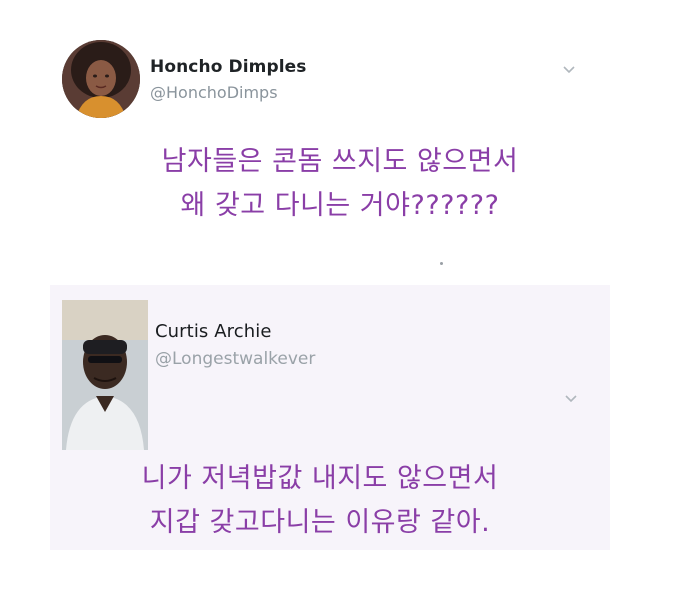 Image resolution: width=680 pixels, height=608 pixels. Describe the element at coordinates (340, 205) in the screenshot. I see `tweet-text-line-2: 왜 갖고 다니는 거야??????` at that location.